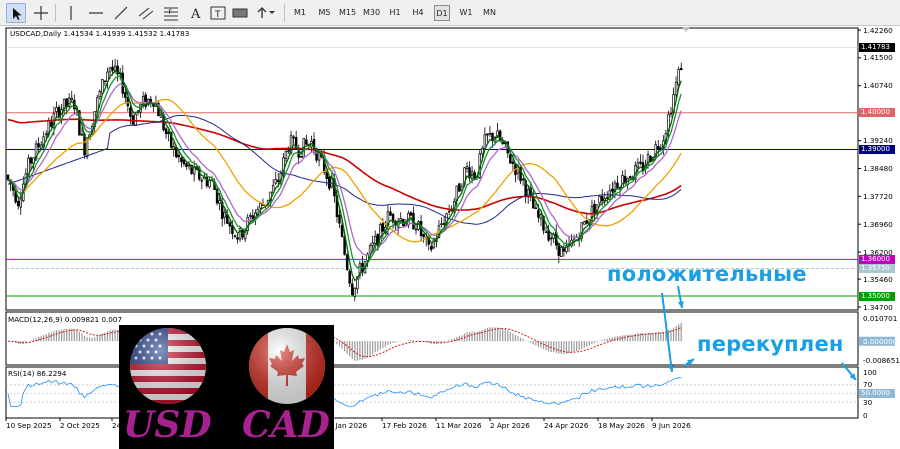  I want to click on timeframe-h1: H1, so click(395, 13).